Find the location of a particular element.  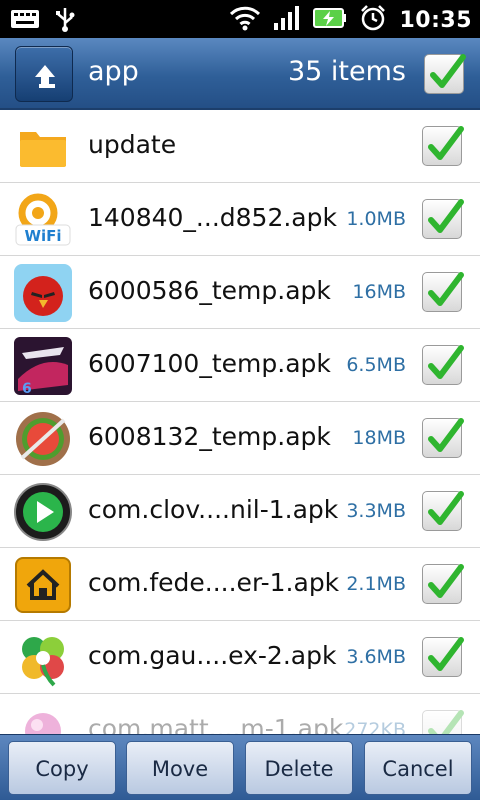

file-size: 18MB is located at coordinates (379, 438).